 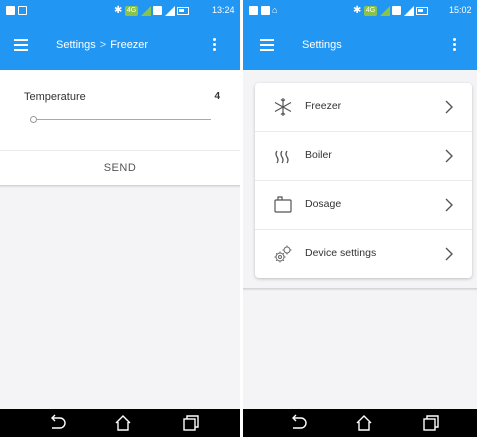 I want to click on app-bar: Settings, so click(x=360, y=45).